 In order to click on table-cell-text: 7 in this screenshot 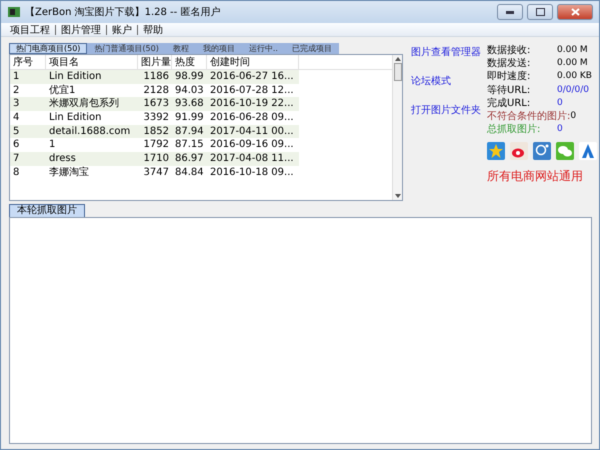, I will do `click(16, 159)`.